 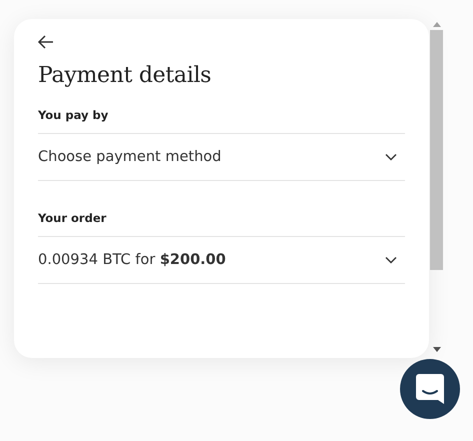 I want to click on back-arrow-icon, so click(x=46, y=42).